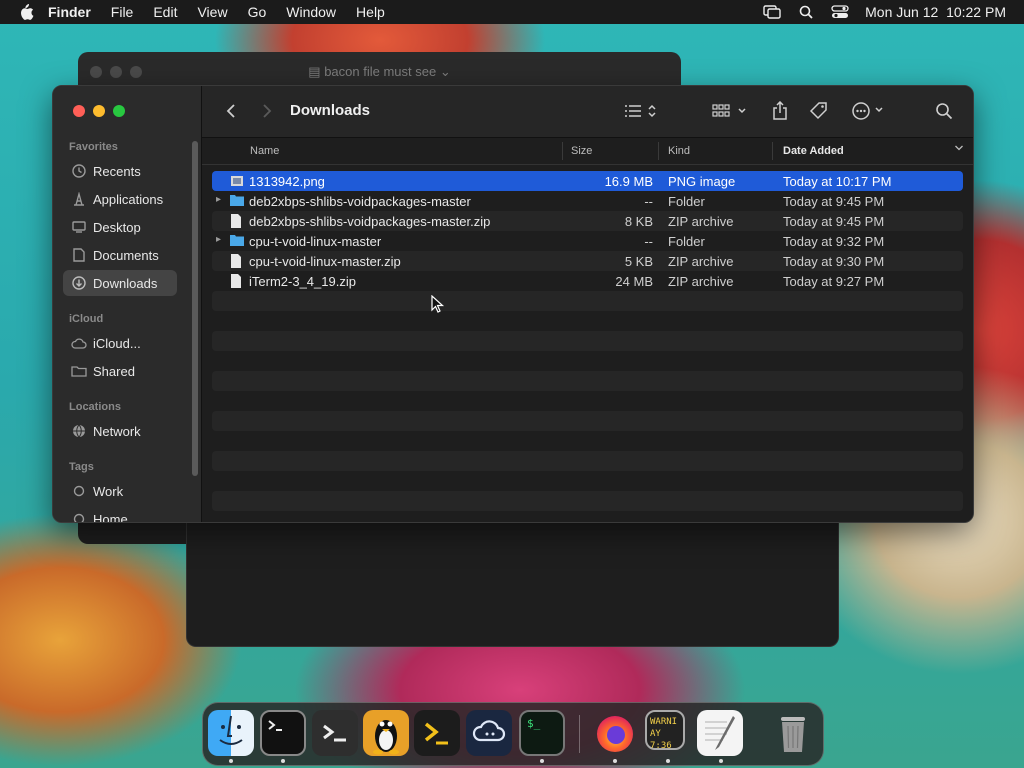 Image resolution: width=1024 pixels, height=768 pixels. Describe the element at coordinates (237, 281) in the screenshot. I see `zip-file-icon` at that location.